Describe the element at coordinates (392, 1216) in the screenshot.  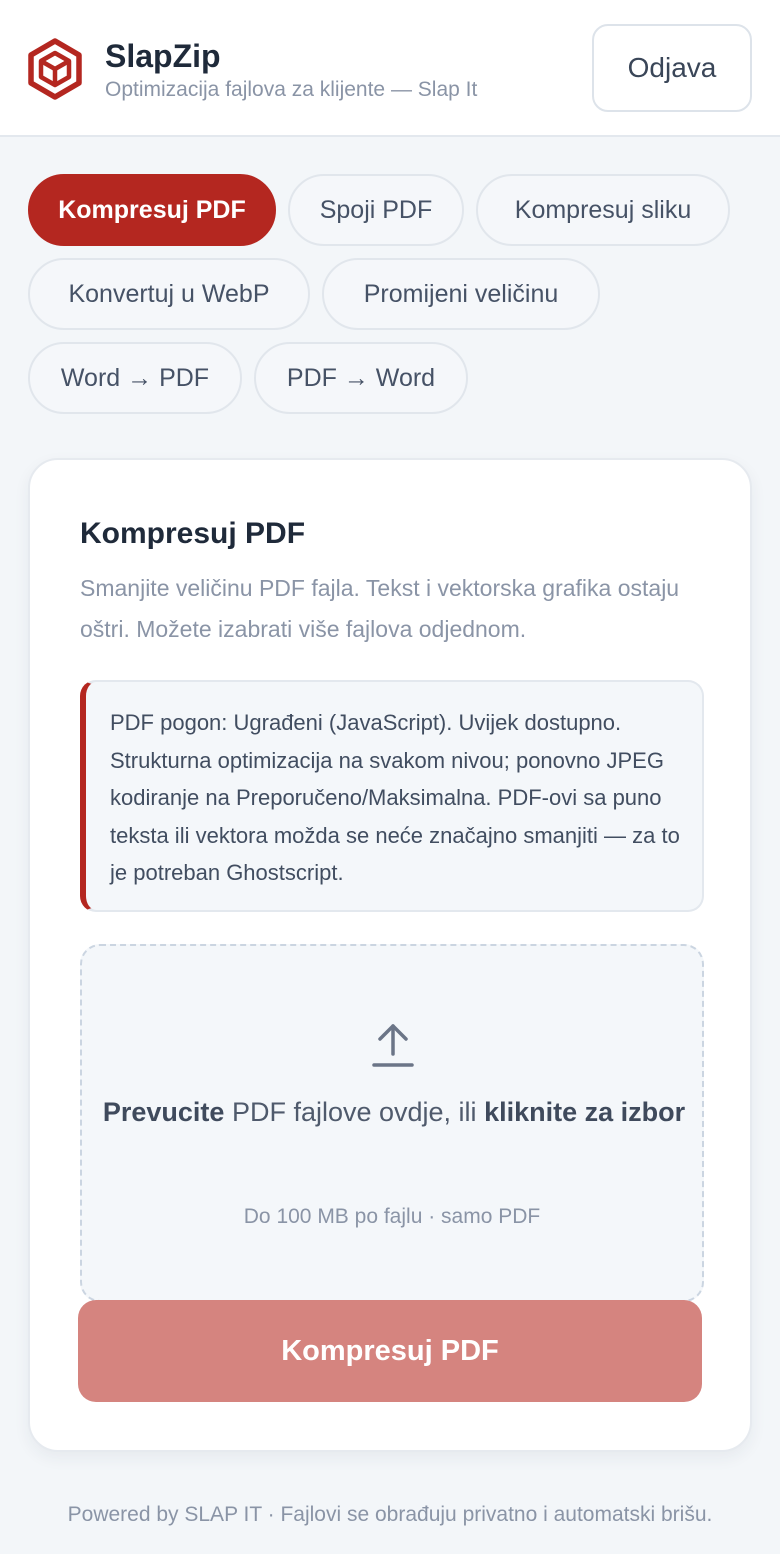
I see `dropzone-hint: Do 100 MB po fajlu · samo PDF` at that location.